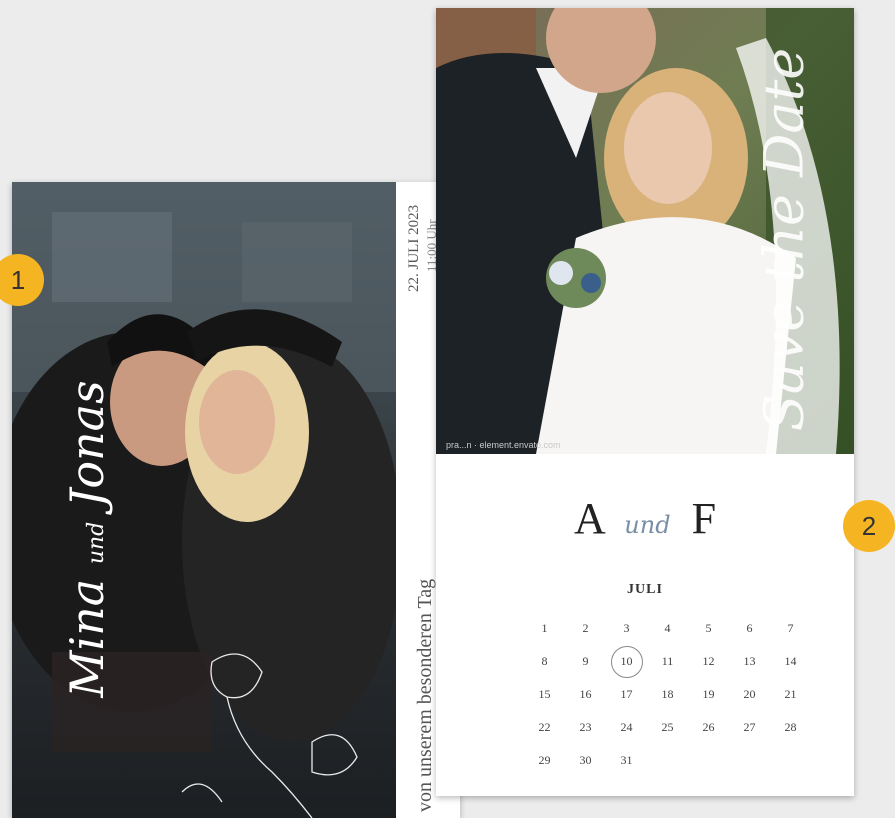 The height and width of the screenshot is (818, 895). What do you see at coordinates (544, 727) in the screenshot?
I see `calendar-day: 22` at bounding box center [544, 727].